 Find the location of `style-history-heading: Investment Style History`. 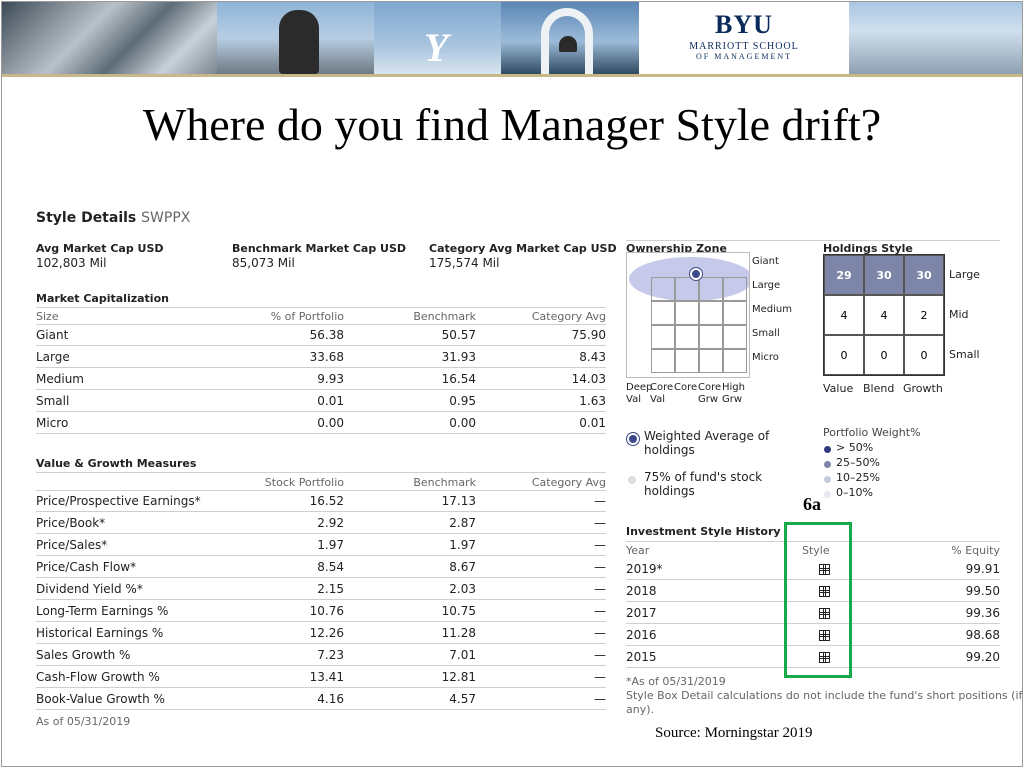

style-history-heading: Investment Style History is located at coordinates (703, 531).